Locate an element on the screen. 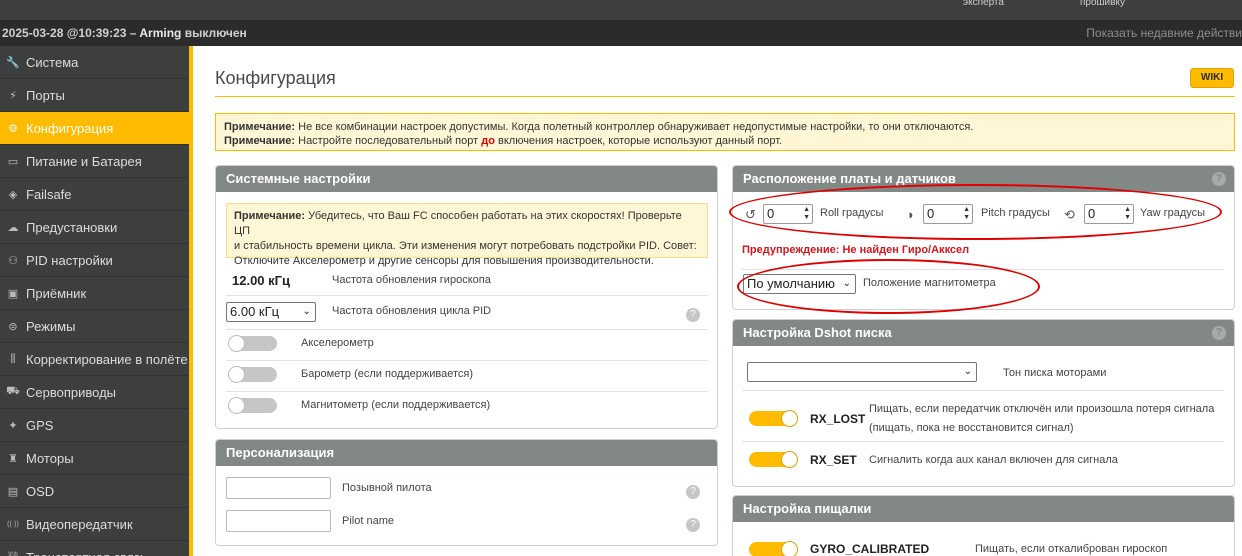 Image resolution: width=1242 pixels, height=556 pixels. sidebar-item-3: ▭ Питание и Батарея is located at coordinates (94, 161).